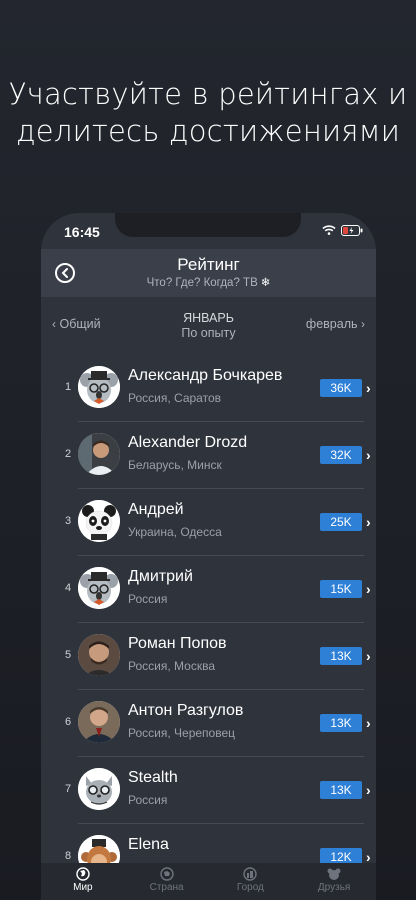 This screenshot has width=416, height=900. I want to click on user-location: Россия, Саратов, so click(174, 398).